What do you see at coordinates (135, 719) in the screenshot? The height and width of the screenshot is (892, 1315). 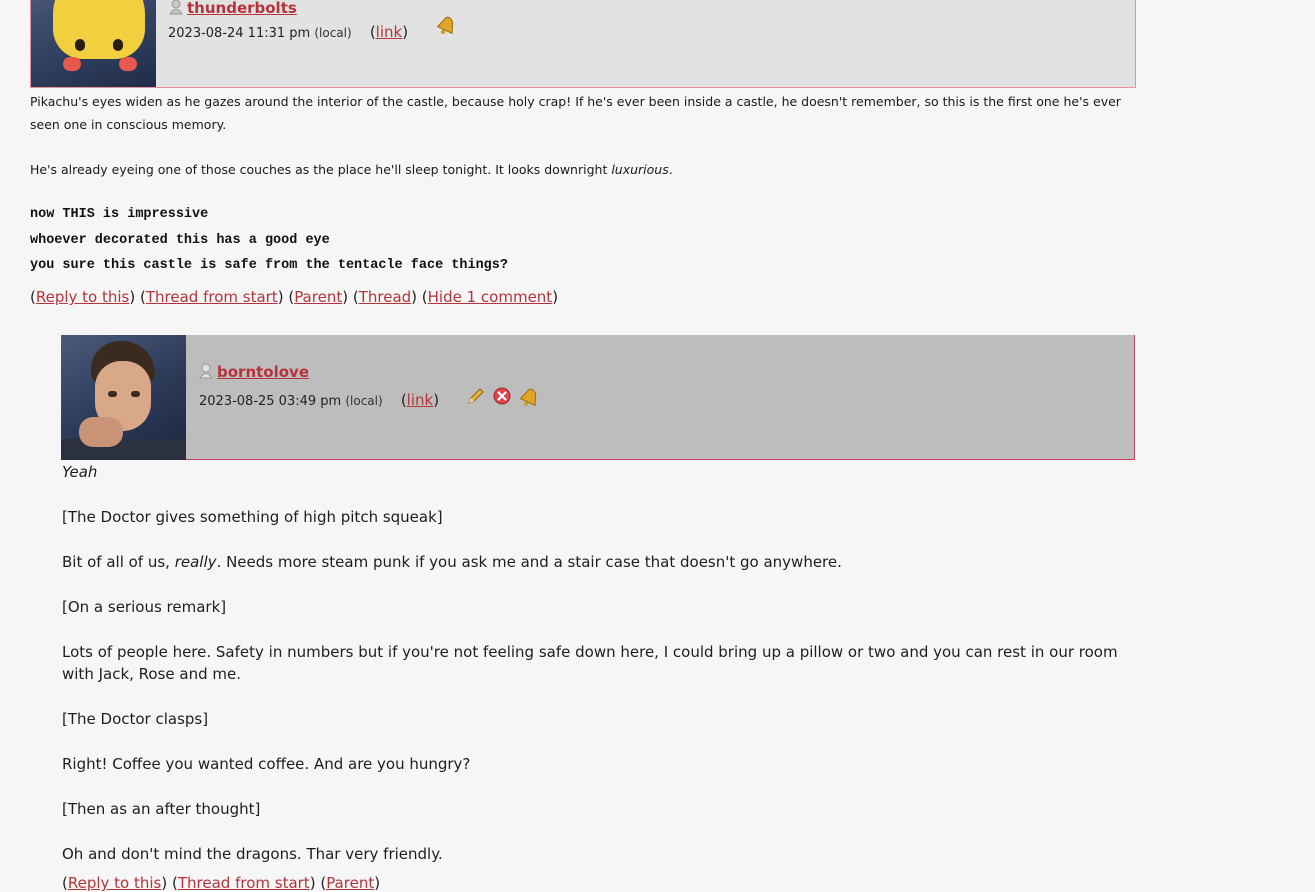 I see `comment-paragraph: [The Doctor clasps]` at bounding box center [135, 719].